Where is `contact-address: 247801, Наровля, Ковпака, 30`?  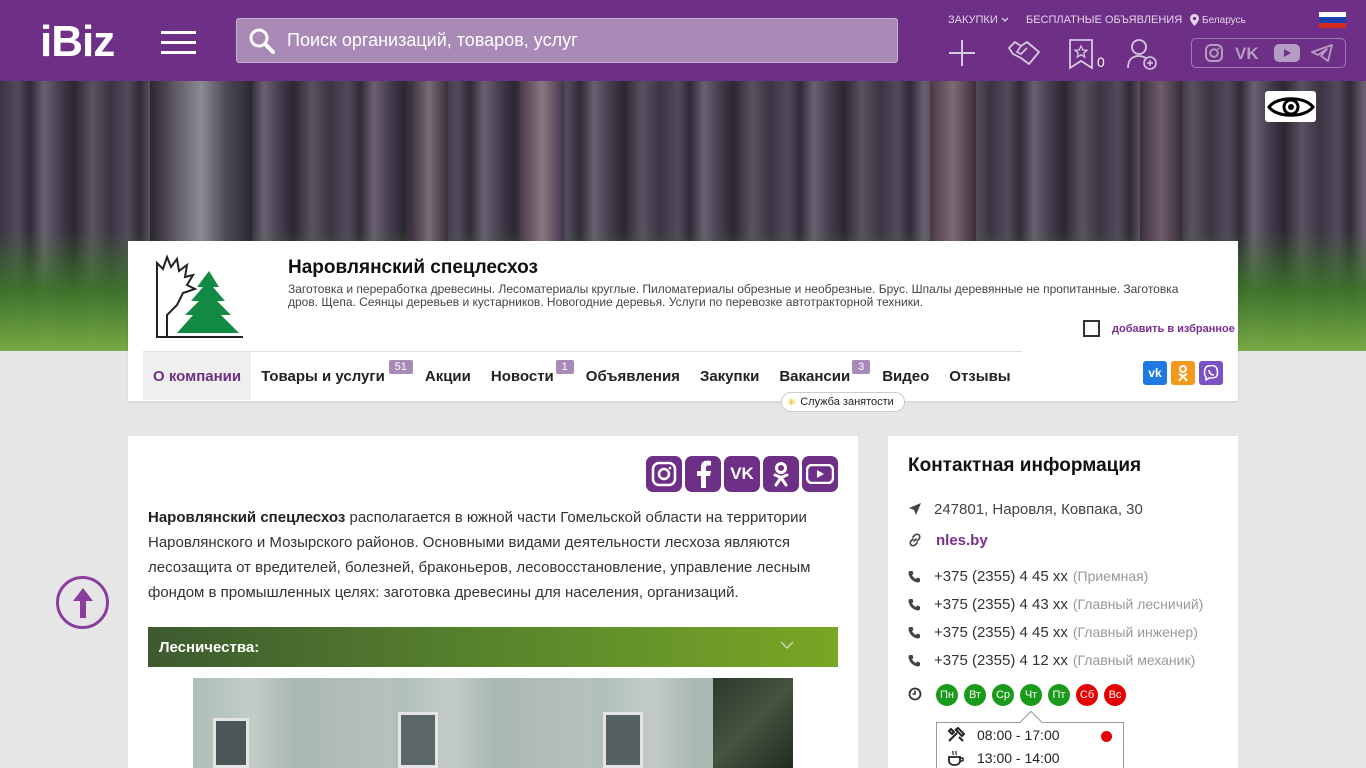 contact-address: 247801, Наровля, Ковпака, 30 is located at coordinates (1025, 509).